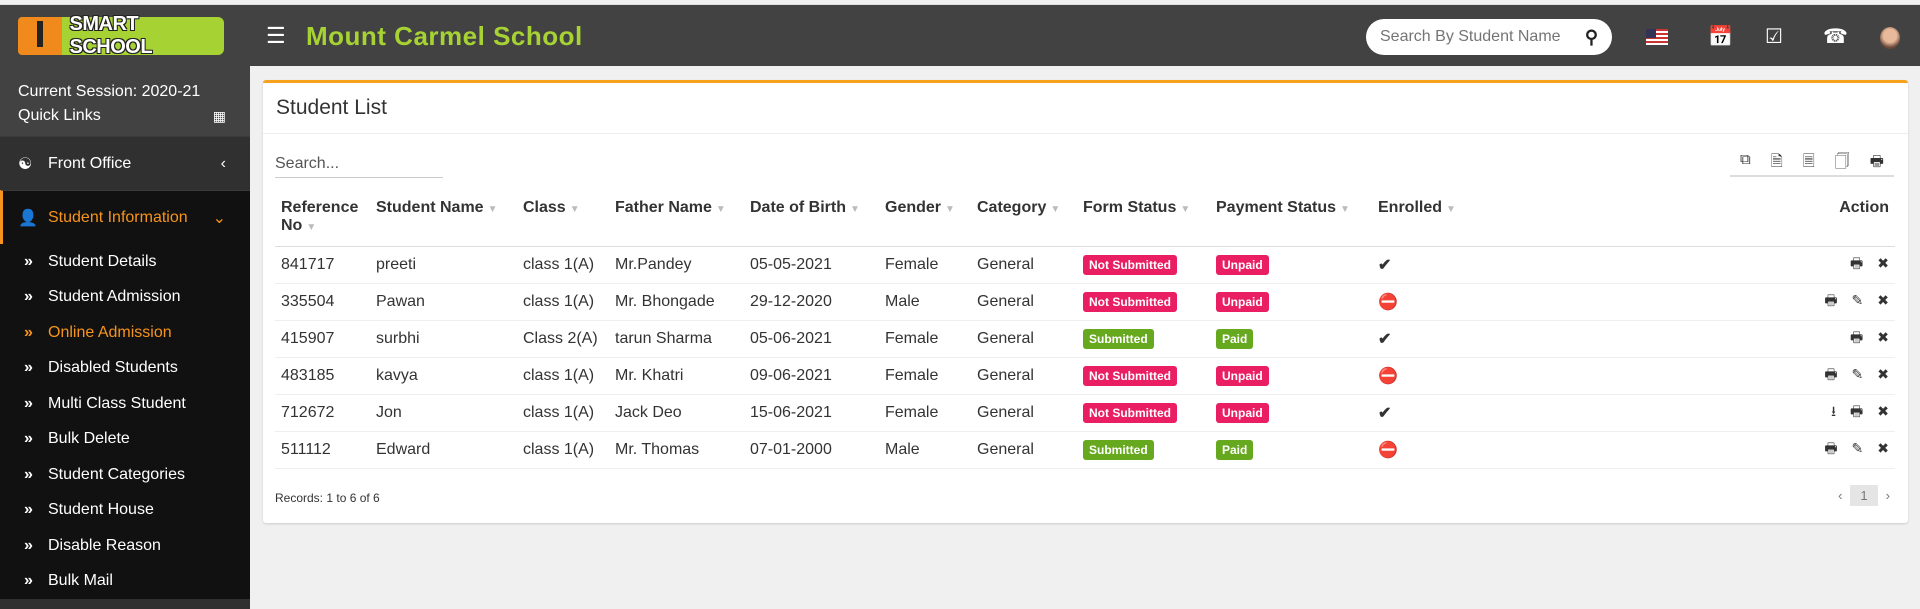 The height and width of the screenshot is (609, 1920). I want to click on excel-icon: 🗎, so click(1777, 163).